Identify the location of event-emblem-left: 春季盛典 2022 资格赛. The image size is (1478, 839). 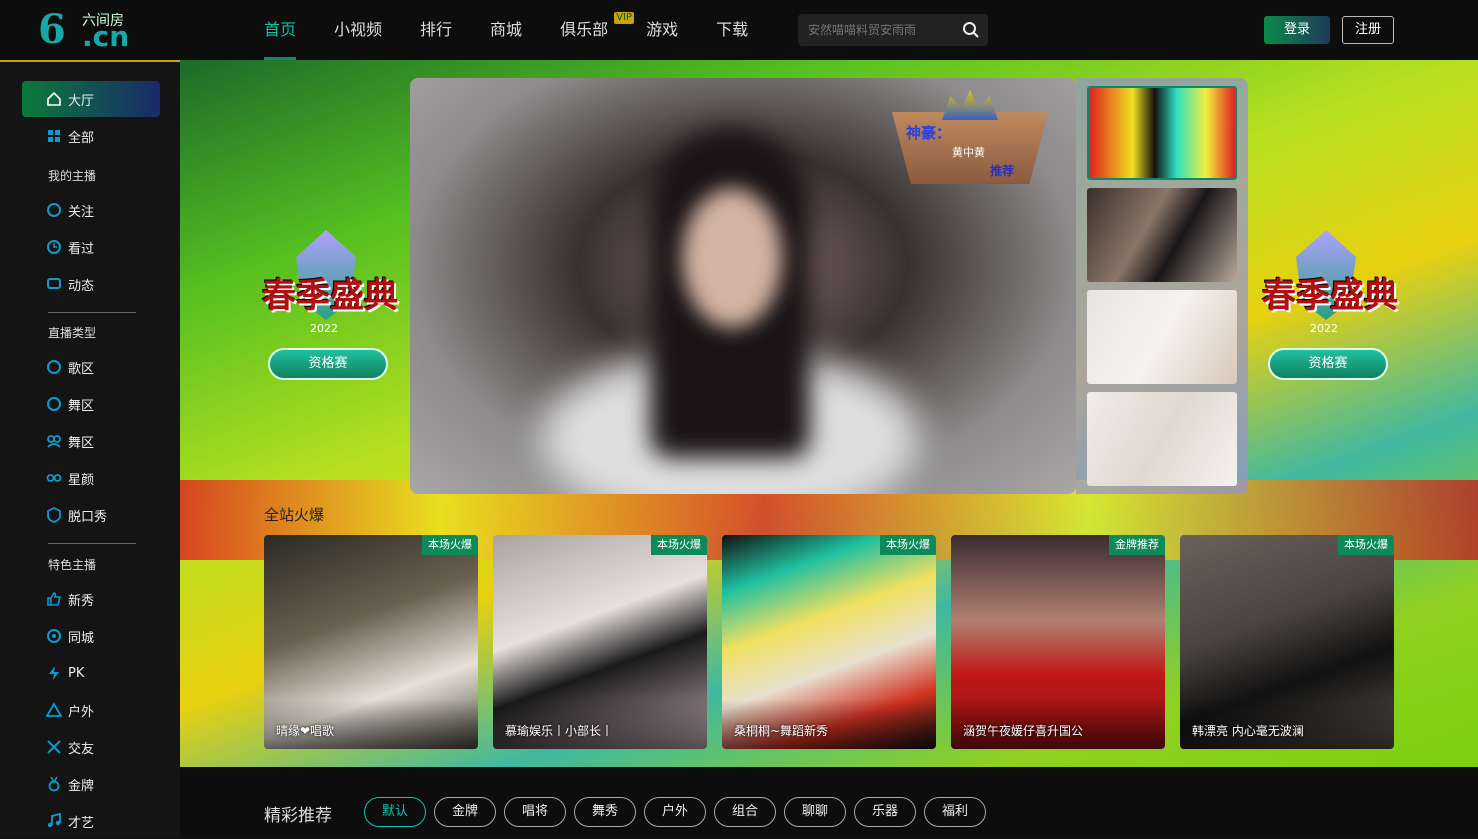
(330, 310).